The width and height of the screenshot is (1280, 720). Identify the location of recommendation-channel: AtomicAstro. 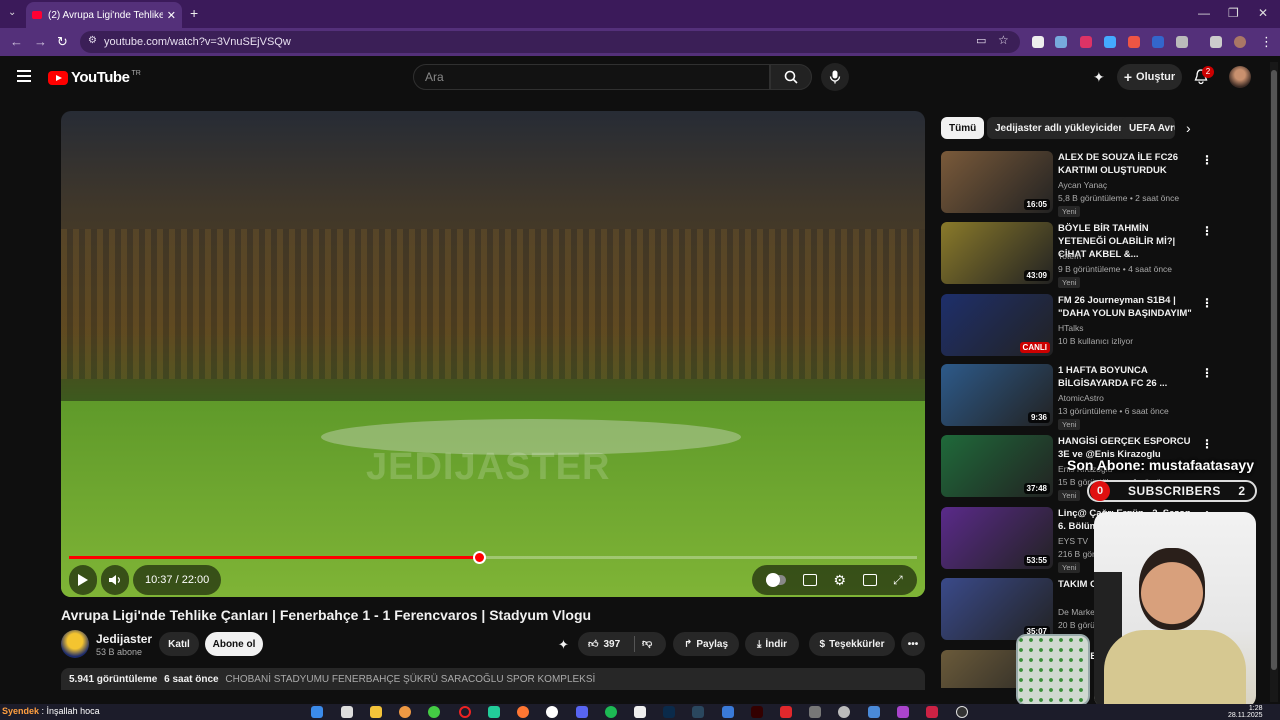
(1081, 398).